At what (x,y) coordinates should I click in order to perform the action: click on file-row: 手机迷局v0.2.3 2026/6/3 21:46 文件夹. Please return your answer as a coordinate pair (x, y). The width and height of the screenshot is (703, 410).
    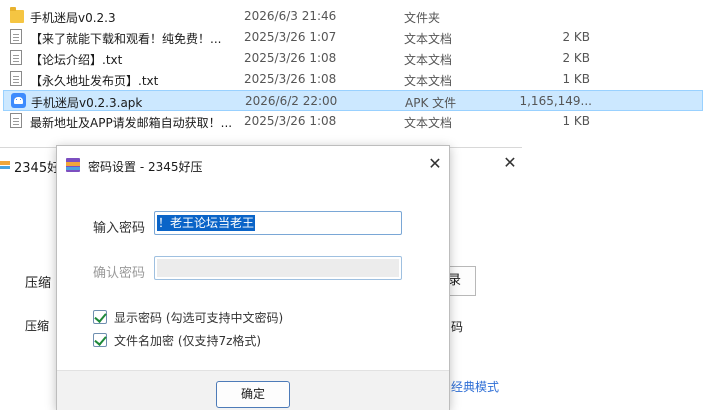
    Looking at the image, I should click on (351, 16).